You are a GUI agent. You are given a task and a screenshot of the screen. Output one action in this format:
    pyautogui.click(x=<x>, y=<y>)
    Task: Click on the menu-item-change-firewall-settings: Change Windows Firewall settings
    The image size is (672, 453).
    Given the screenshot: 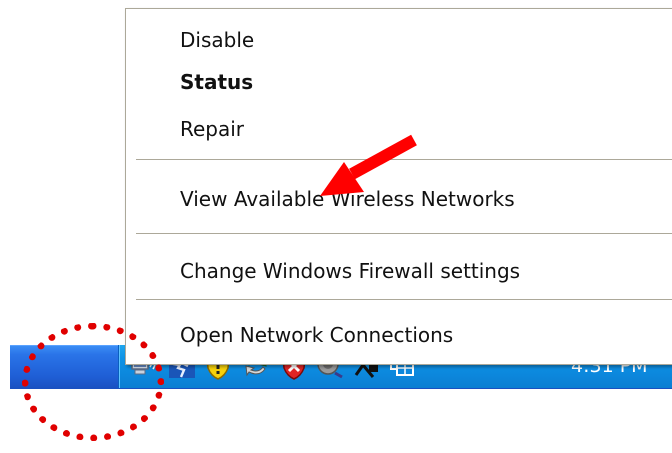 What is the action you would take?
    pyautogui.click(x=399, y=271)
    